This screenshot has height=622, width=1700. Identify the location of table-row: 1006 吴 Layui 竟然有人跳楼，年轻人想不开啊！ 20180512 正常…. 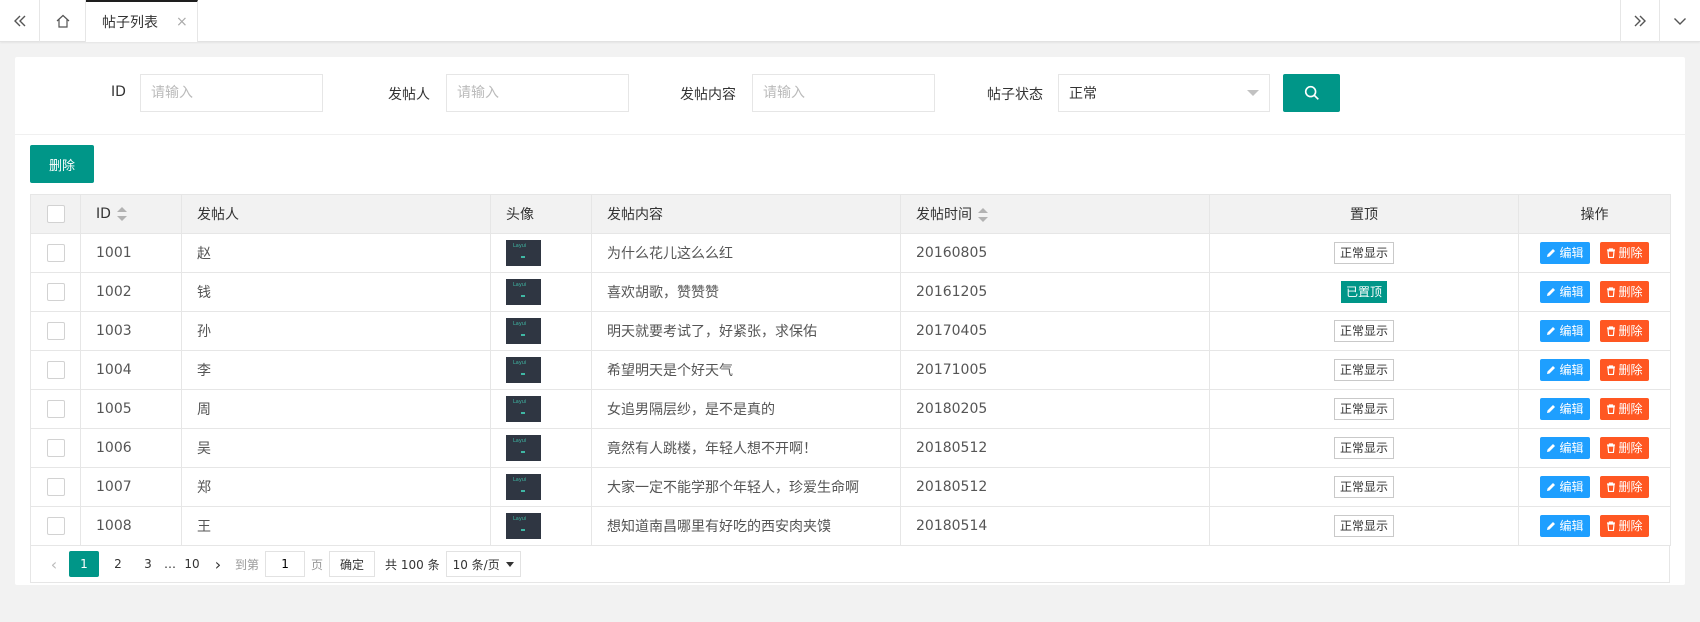
(850, 448).